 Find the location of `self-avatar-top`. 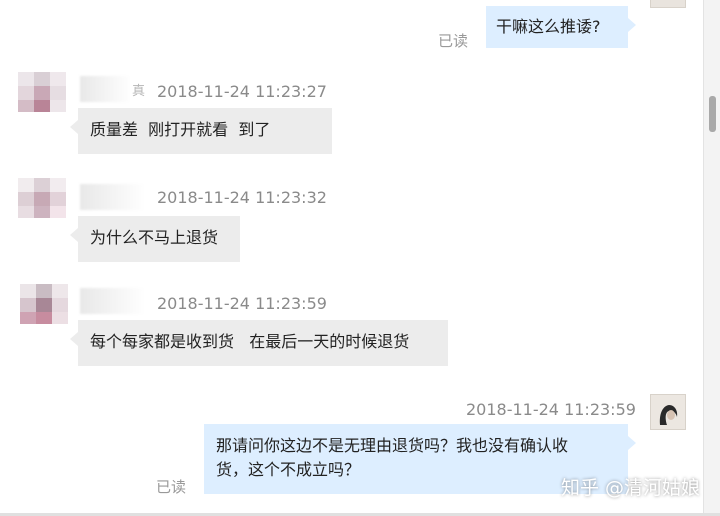

self-avatar-top is located at coordinates (668, 4).